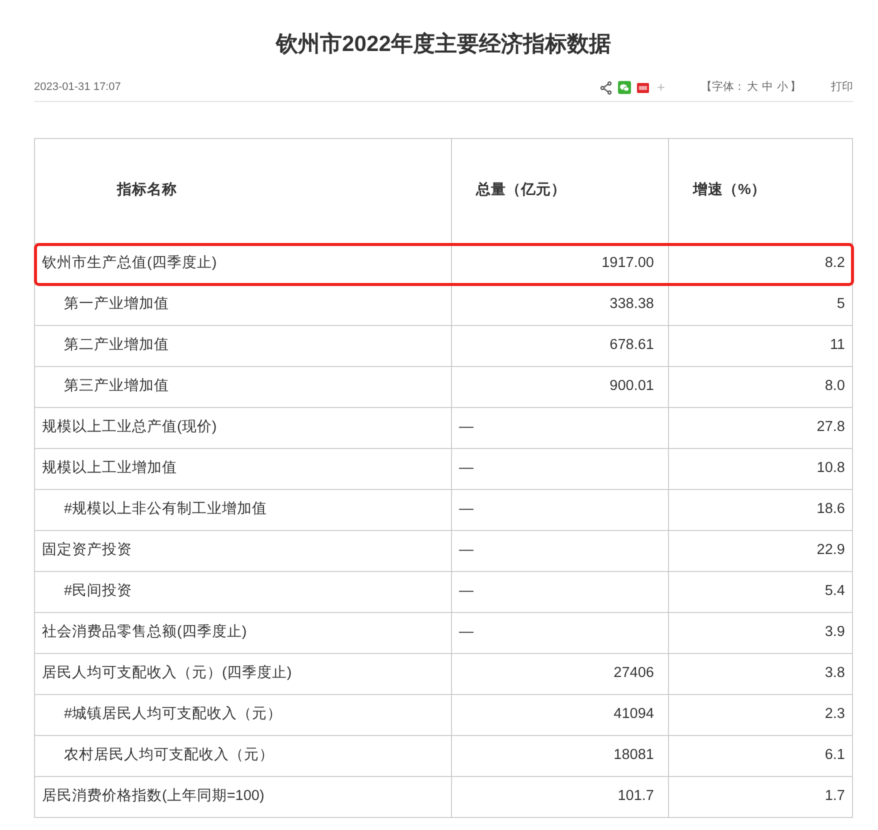 This screenshot has height=830, width=878. I want to click on table-cell: 3.8, so click(760, 674).